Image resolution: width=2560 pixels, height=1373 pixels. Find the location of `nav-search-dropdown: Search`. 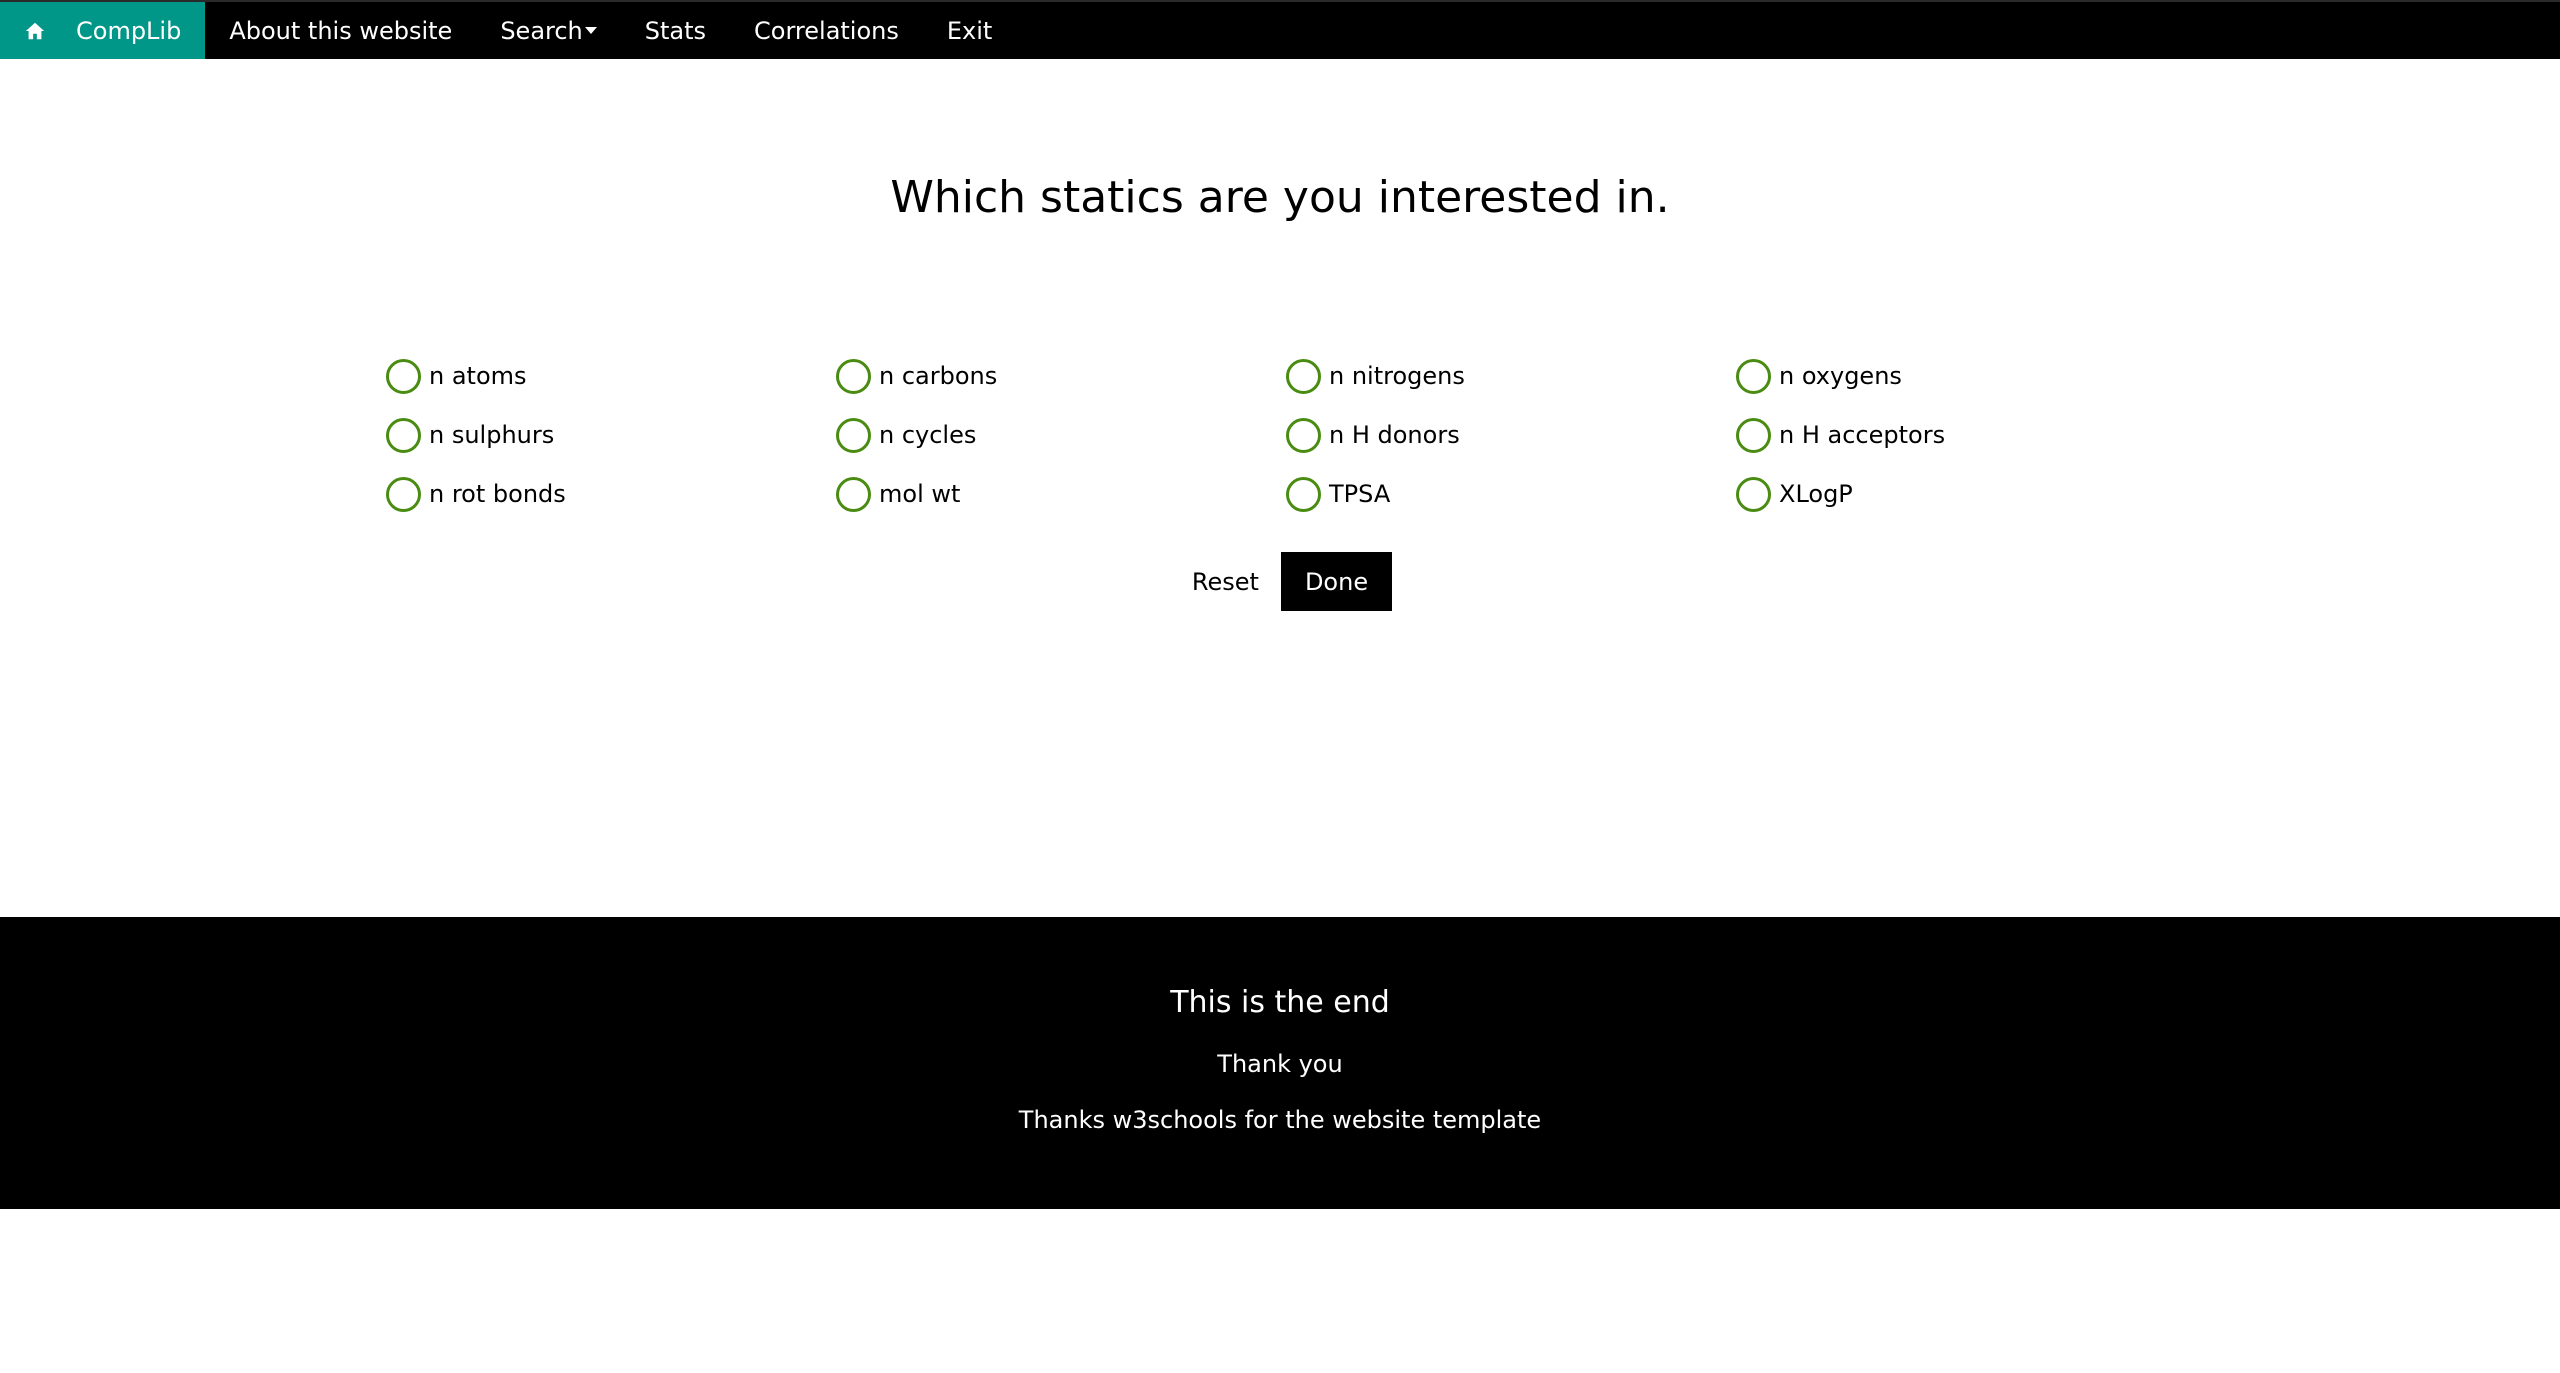

nav-search-dropdown: Search is located at coordinates (548, 30).